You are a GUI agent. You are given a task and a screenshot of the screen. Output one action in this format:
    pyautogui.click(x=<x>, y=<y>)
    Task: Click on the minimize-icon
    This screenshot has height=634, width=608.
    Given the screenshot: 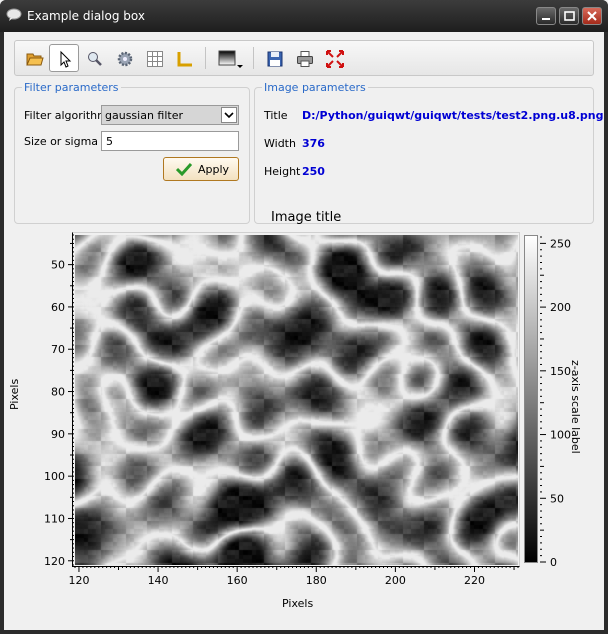 What is the action you would take?
    pyautogui.click(x=546, y=19)
    